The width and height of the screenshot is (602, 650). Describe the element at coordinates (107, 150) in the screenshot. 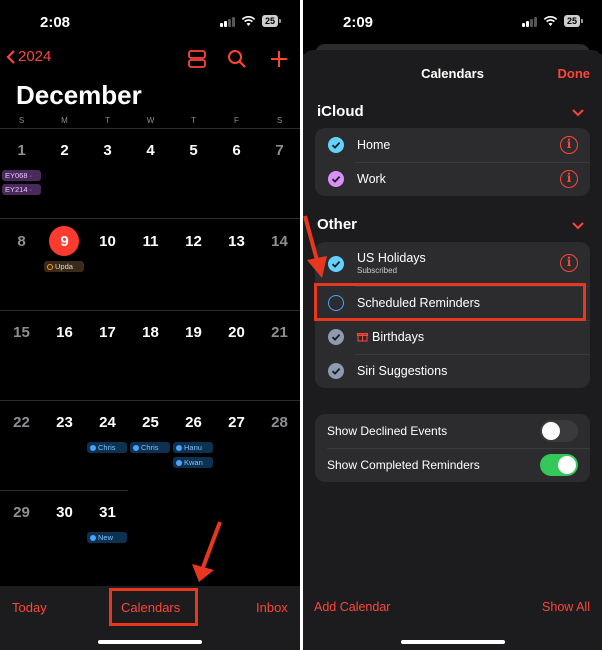

I see `day-cell: 3` at that location.